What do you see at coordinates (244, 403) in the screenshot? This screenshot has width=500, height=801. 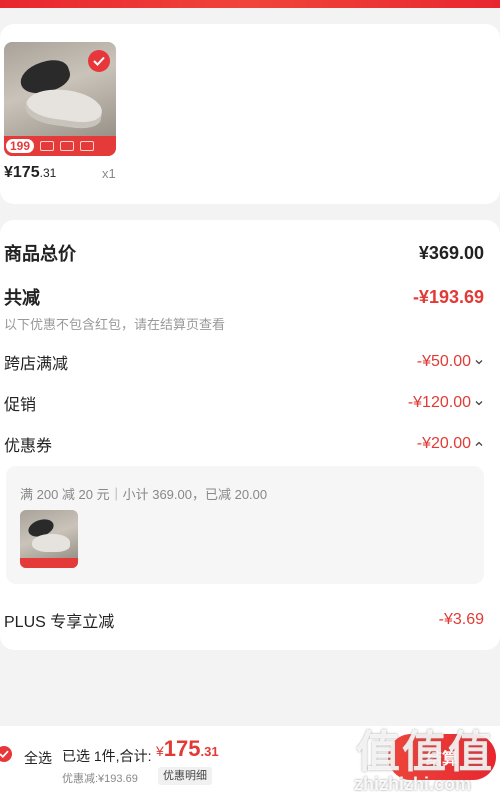 I see `promotion-row: 促销 -¥120.00` at bounding box center [244, 403].